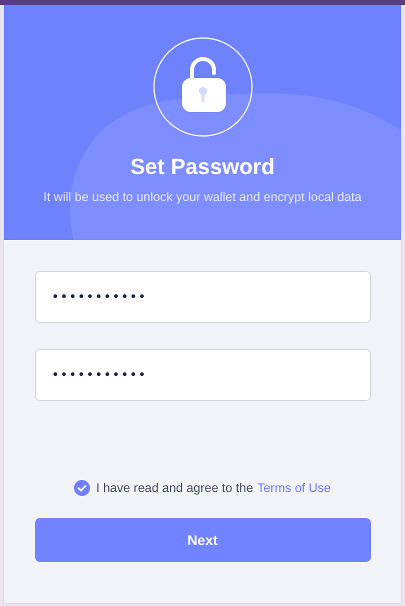 This screenshot has height=606, width=405. What do you see at coordinates (175, 488) in the screenshot?
I see `agreement-text: I have read and agree to the` at bounding box center [175, 488].